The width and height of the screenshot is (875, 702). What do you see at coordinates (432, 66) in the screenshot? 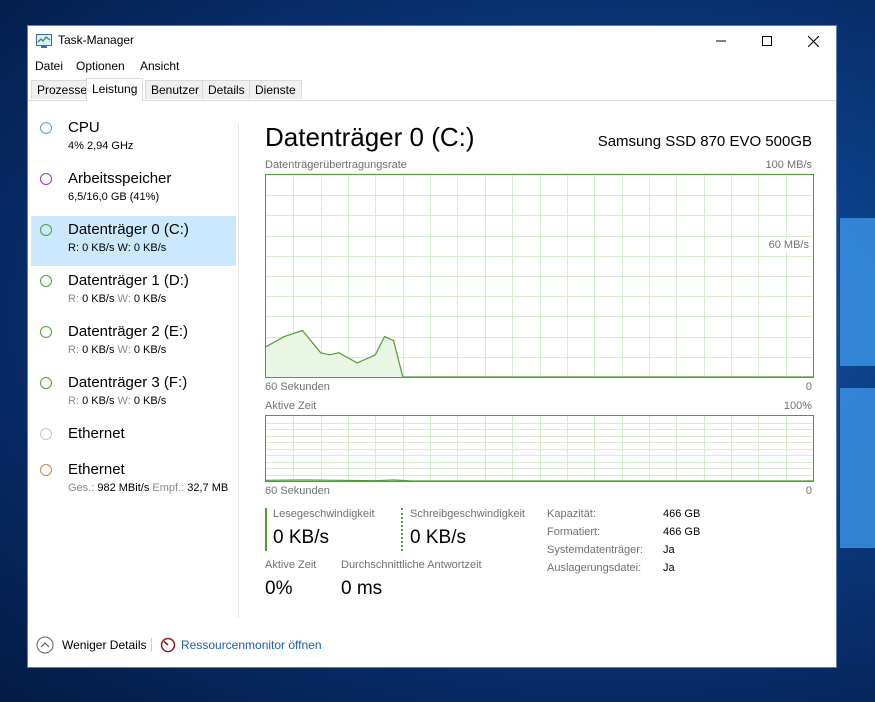
I see `menu-bar: Datei Optionen Ansicht` at bounding box center [432, 66].